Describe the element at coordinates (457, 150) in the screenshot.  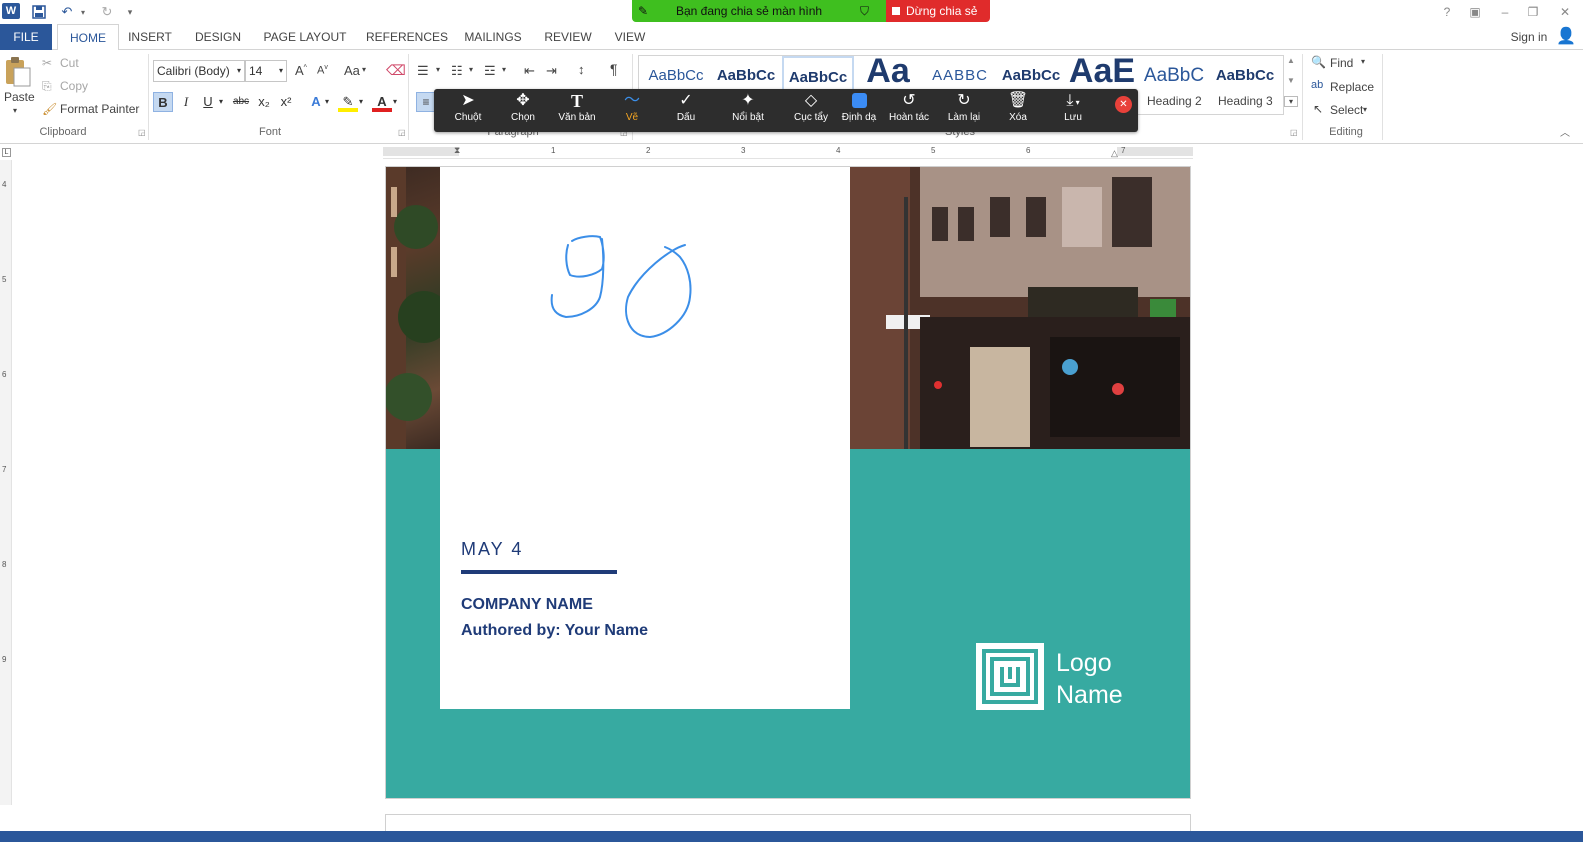
I see `indent-marker-icon: ⧗` at that location.